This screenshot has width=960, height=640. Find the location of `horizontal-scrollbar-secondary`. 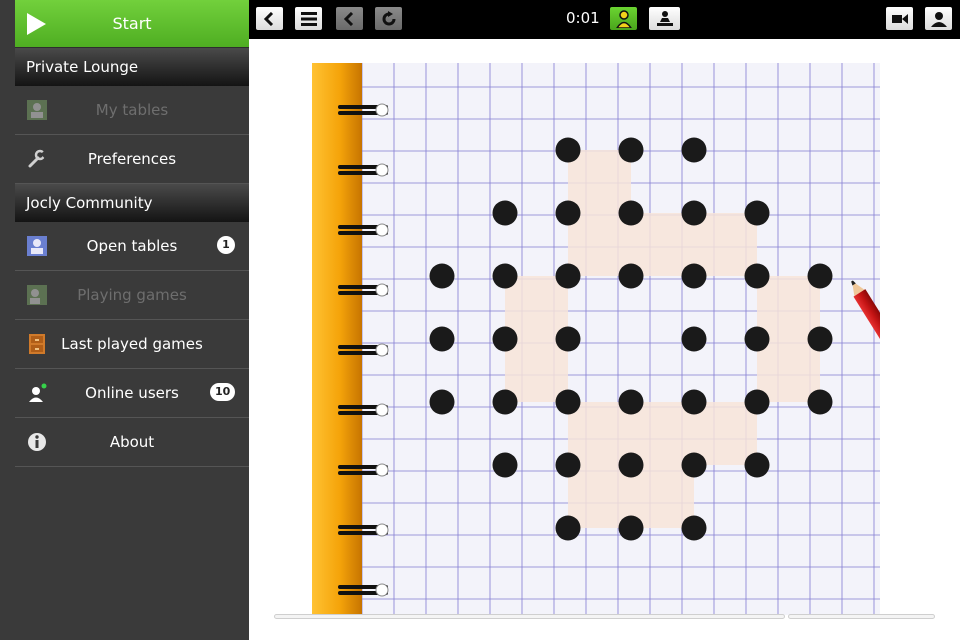

horizontal-scrollbar-secondary is located at coordinates (861, 616).